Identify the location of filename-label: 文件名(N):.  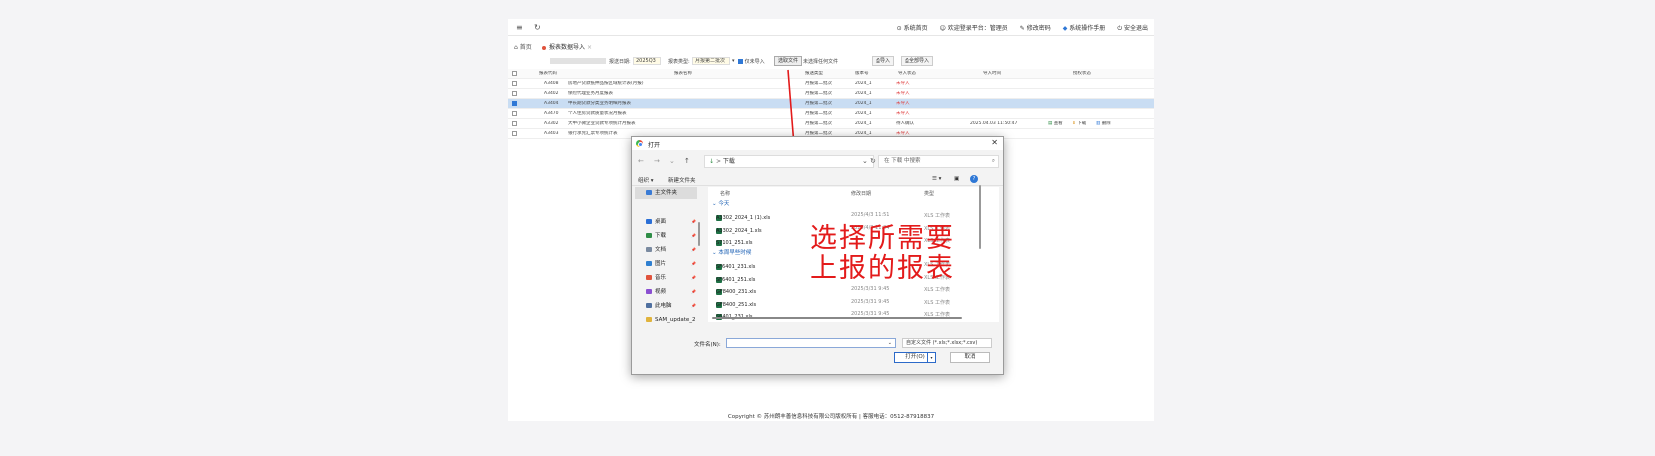
(707, 345).